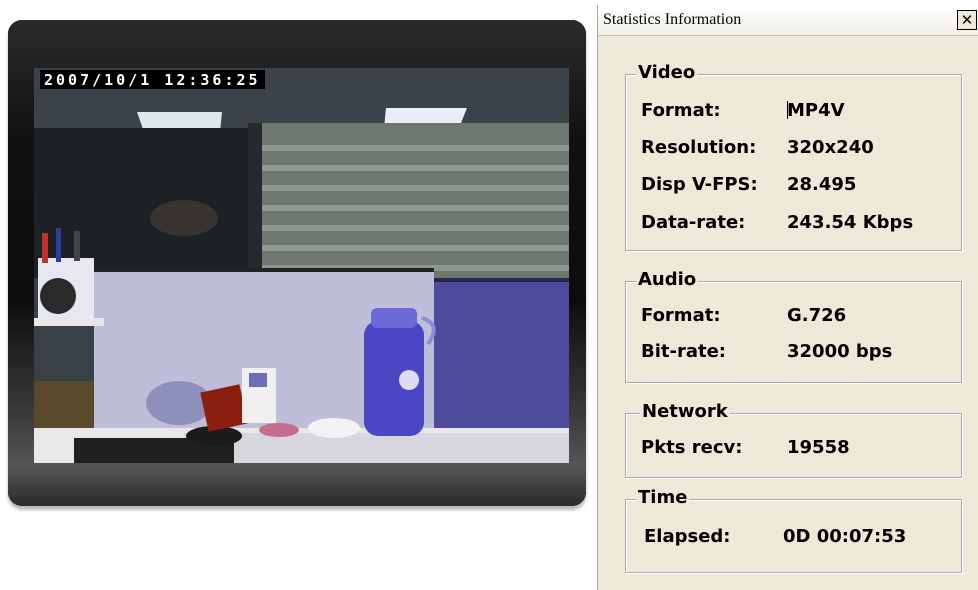  I want to click on video-format-label: Format:, so click(681, 110).